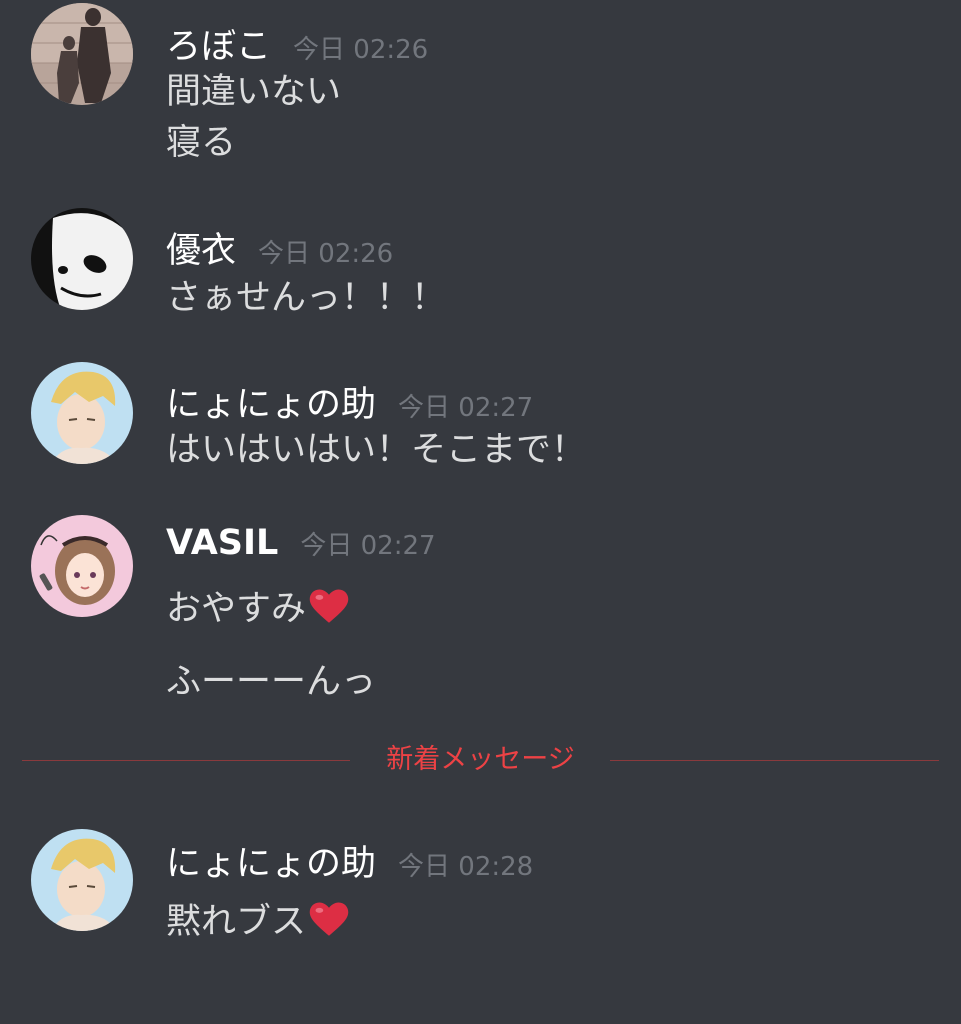 The height and width of the screenshot is (1024, 961). Describe the element at coordinates (218, 47) in the screenshot. I see `author-name: ろぼこ` at that location.